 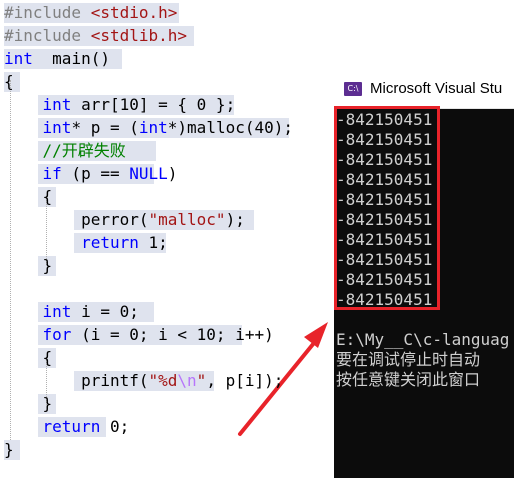 I want to click on code-token: (i = 0; i < 10; i++), so click(x=172, y=334).